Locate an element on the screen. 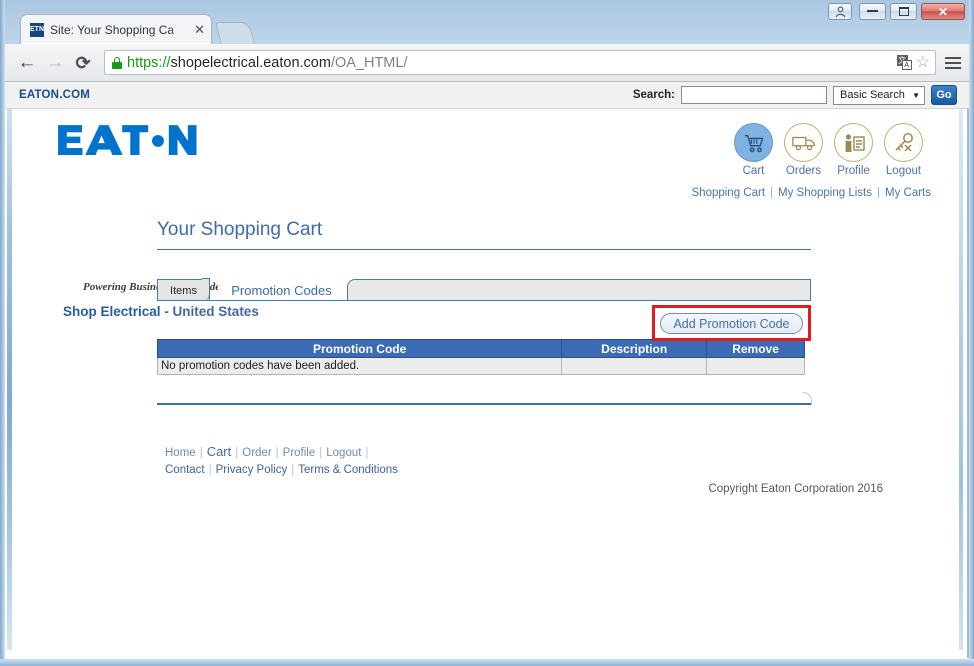 The width and height of the screenshot is (974, 666). nav-label-logout: Logout is located at coordinates (903, 171).